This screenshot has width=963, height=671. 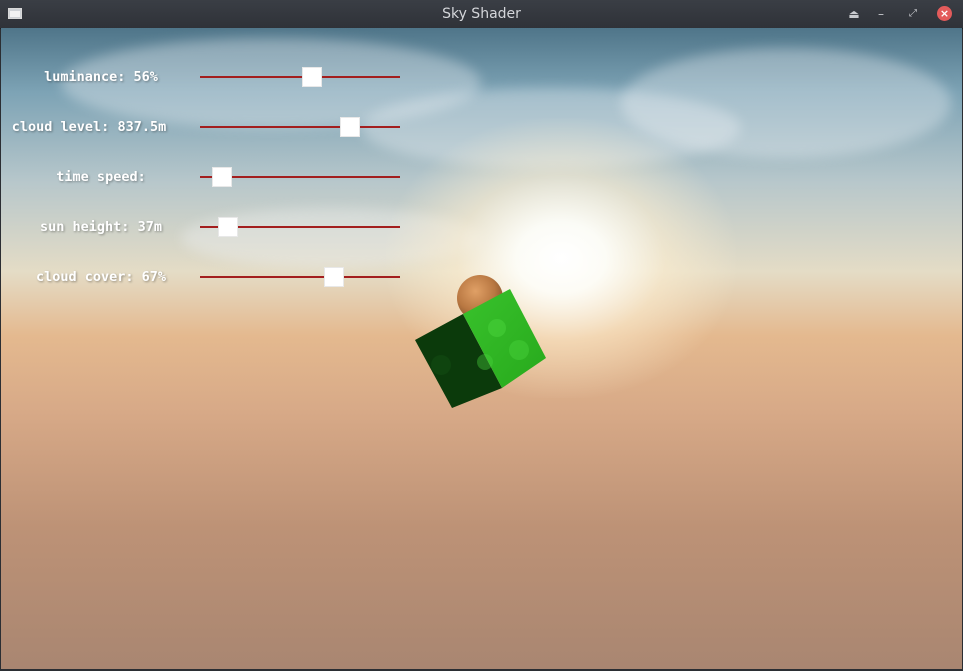 I want to click on title-bar: Sky Shader ⏏ – ⤢ ×, so click(x=481, y=14).